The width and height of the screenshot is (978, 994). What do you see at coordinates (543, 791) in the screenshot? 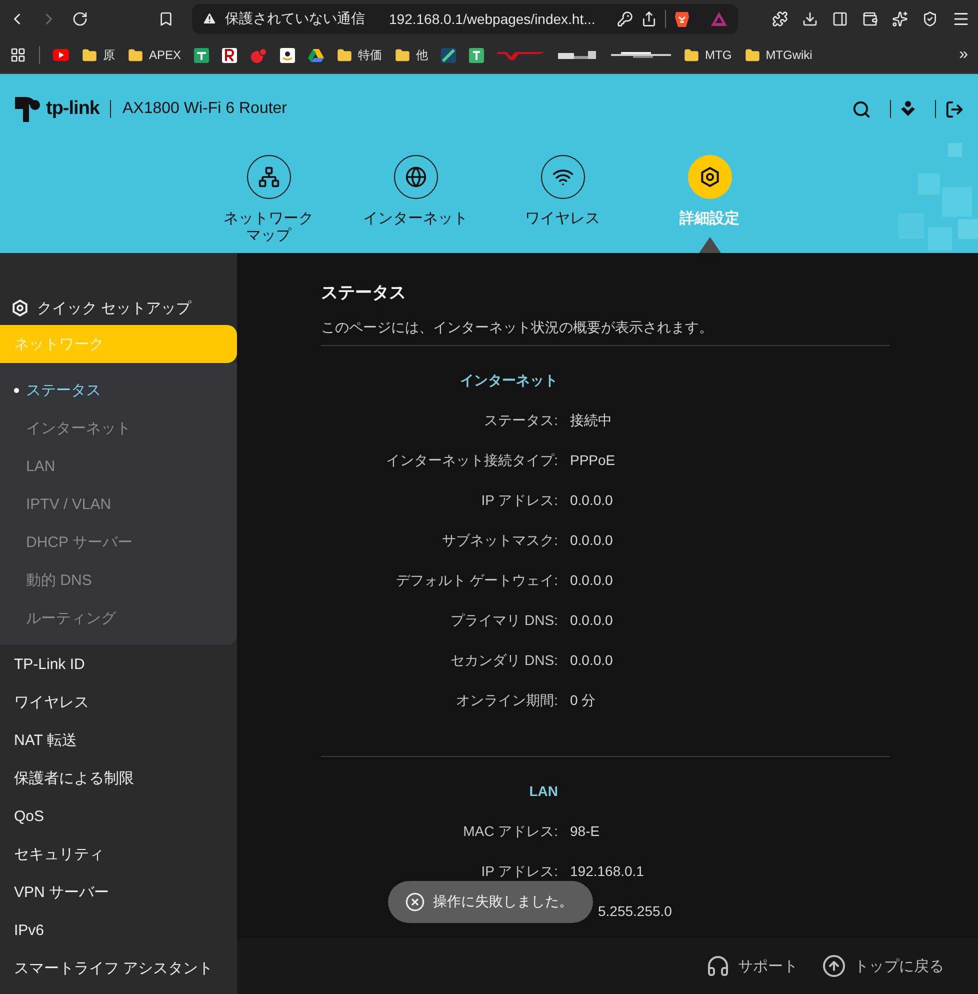
I see `section-heading: LAN` at bounding box center [543, 791].